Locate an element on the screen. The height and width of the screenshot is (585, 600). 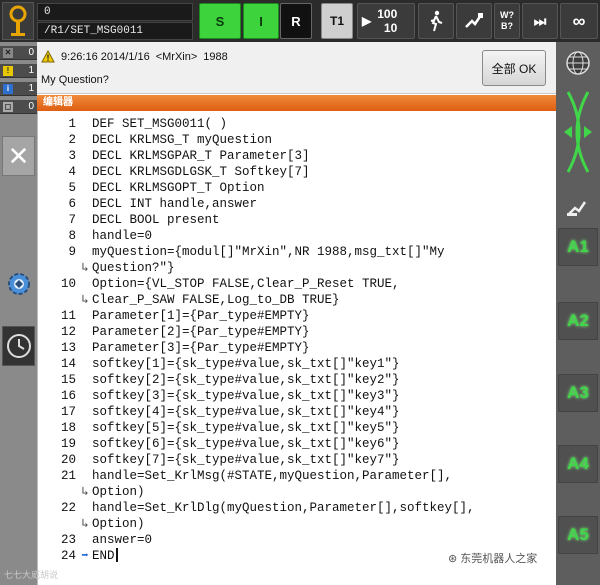
robot-arm-icon is located at coordinates (578, 207).